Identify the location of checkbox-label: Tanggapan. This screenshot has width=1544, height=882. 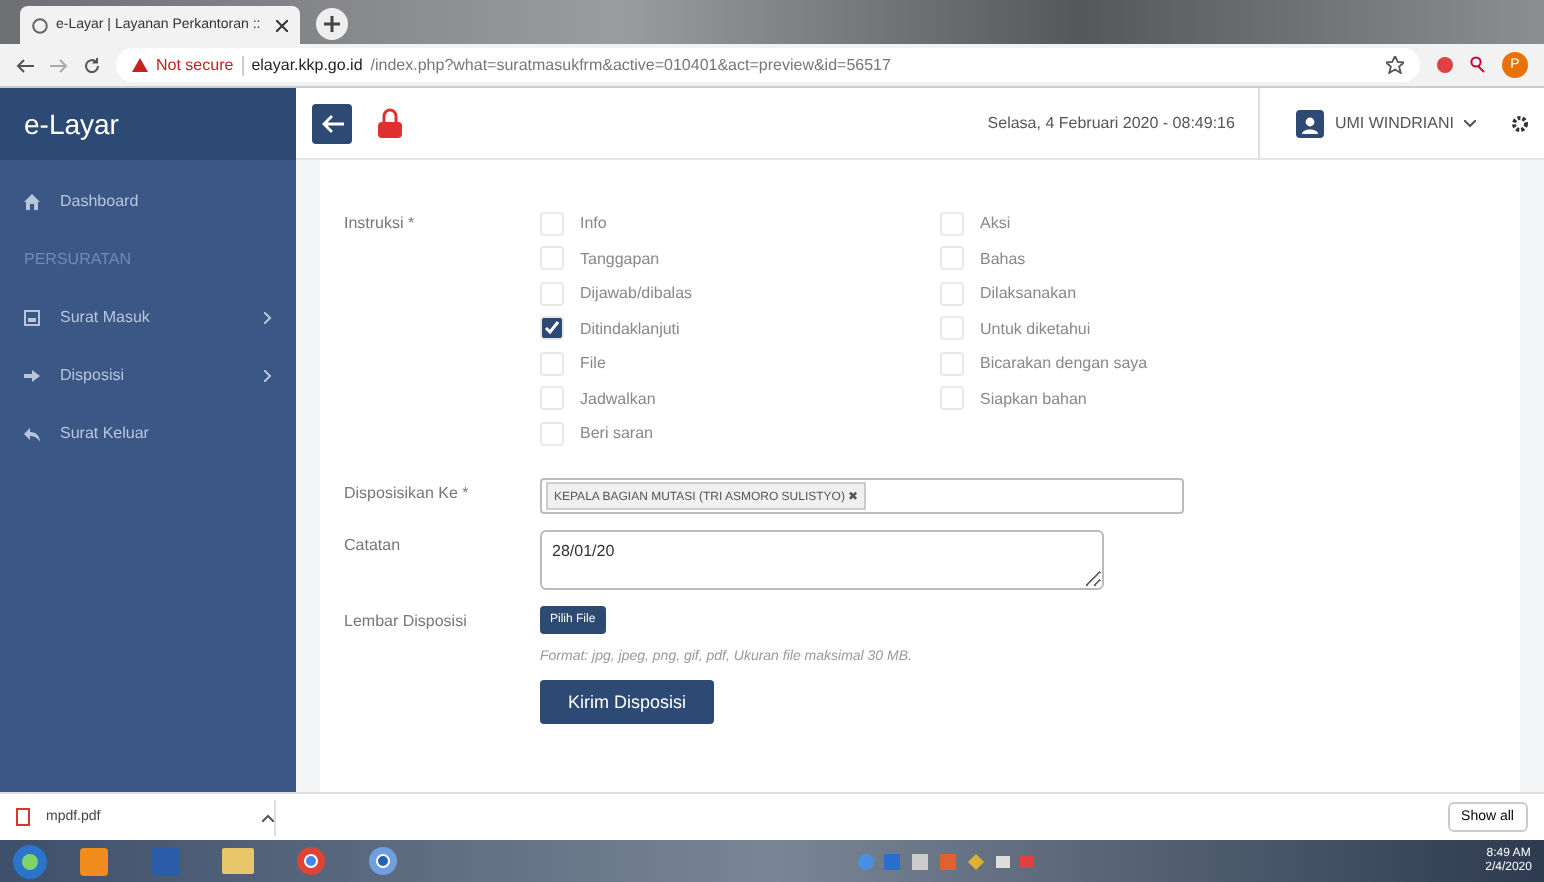
(620, 258).